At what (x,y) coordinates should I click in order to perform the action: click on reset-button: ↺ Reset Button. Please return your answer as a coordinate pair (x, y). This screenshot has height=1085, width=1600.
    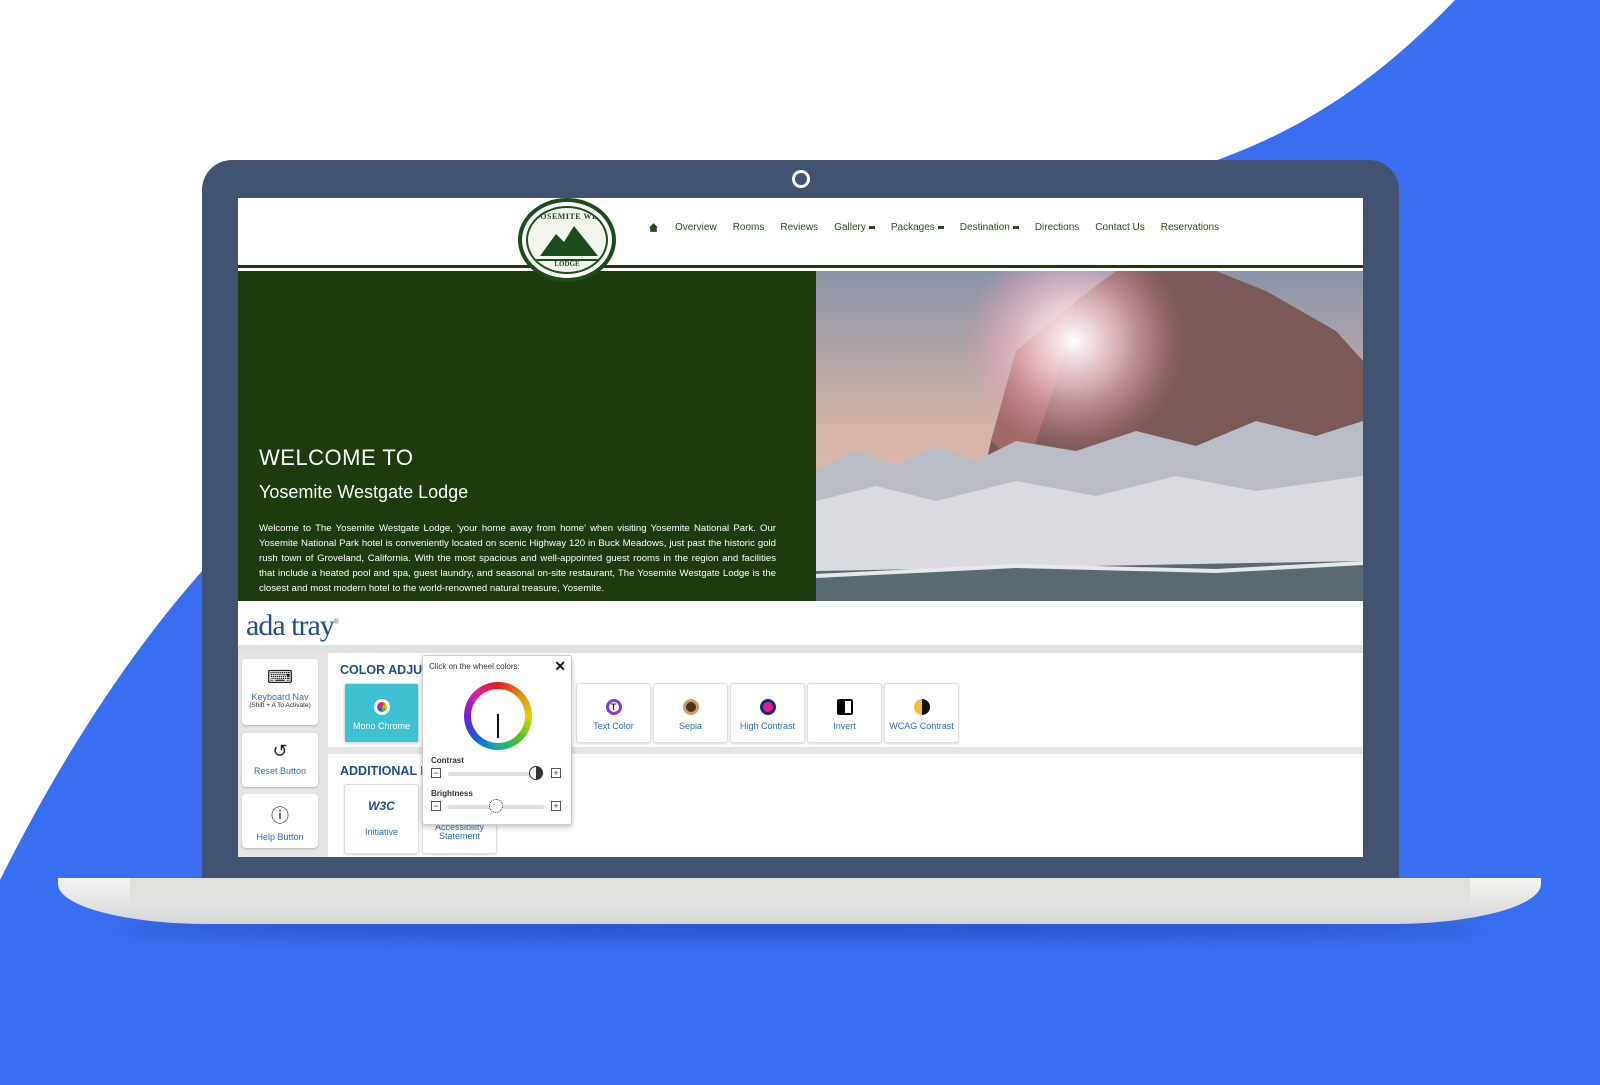
    Looking at the image, I should click on (280, 760).